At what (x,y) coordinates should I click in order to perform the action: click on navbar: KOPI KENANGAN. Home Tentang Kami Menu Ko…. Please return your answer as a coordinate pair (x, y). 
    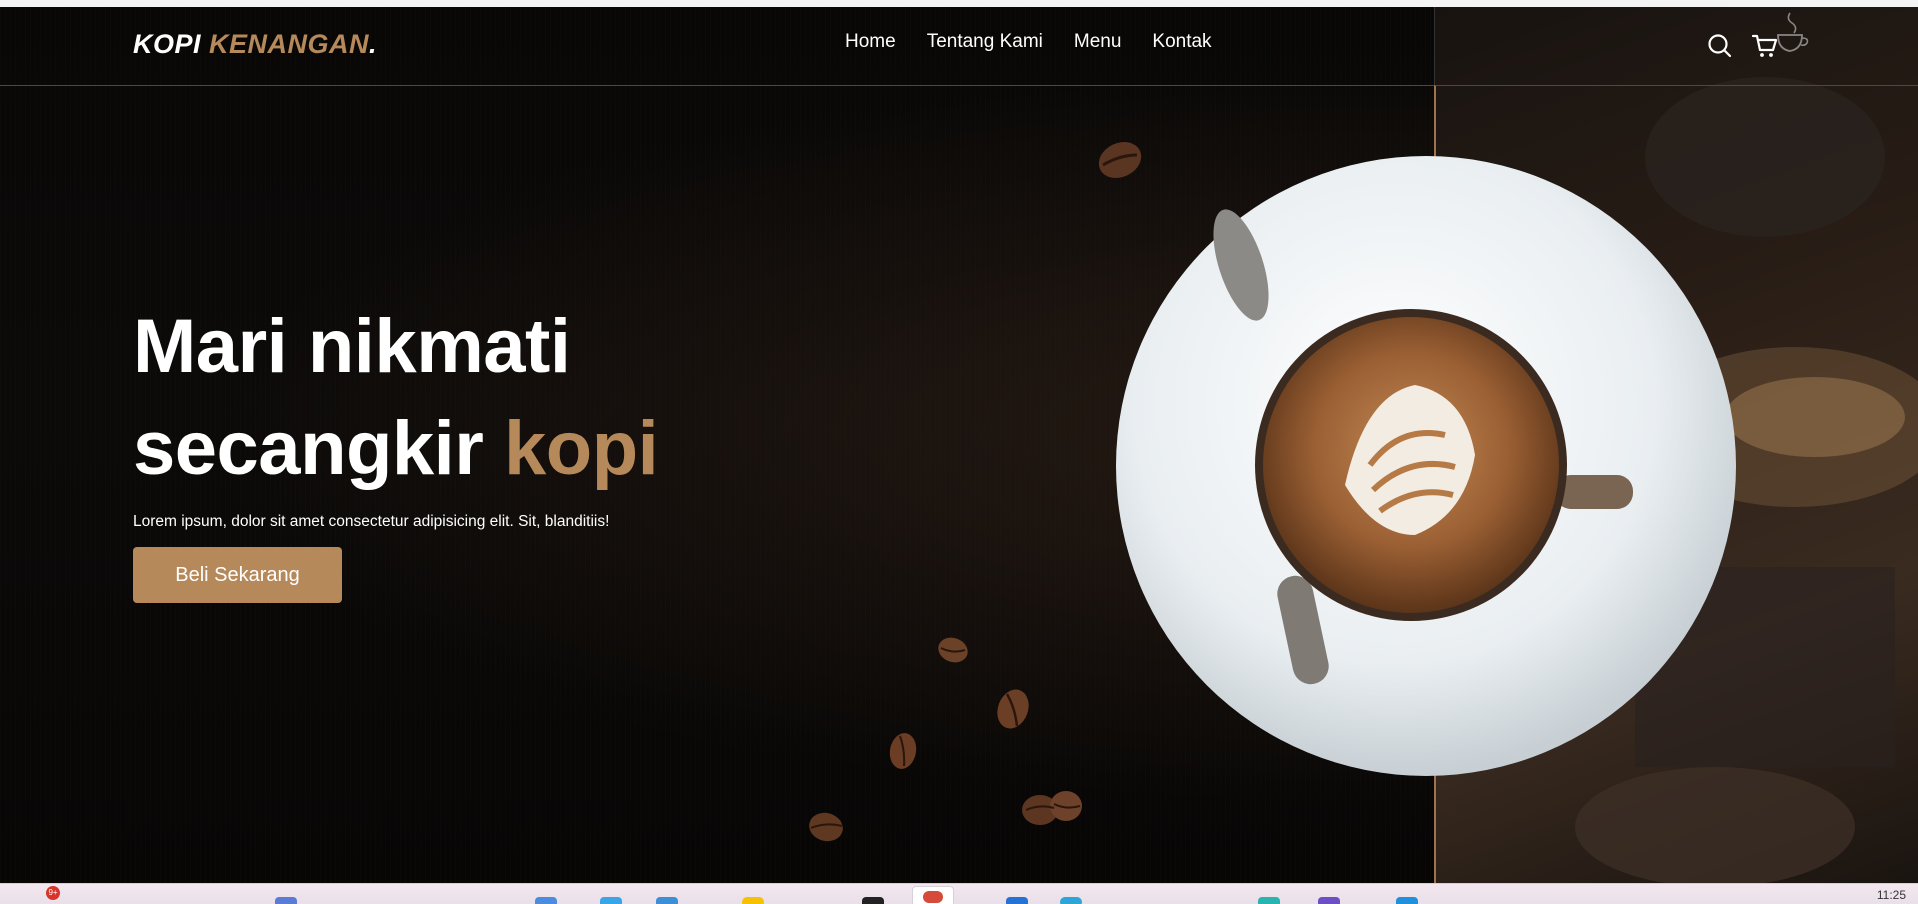
    Looking at the image, I should click on (959, 46).